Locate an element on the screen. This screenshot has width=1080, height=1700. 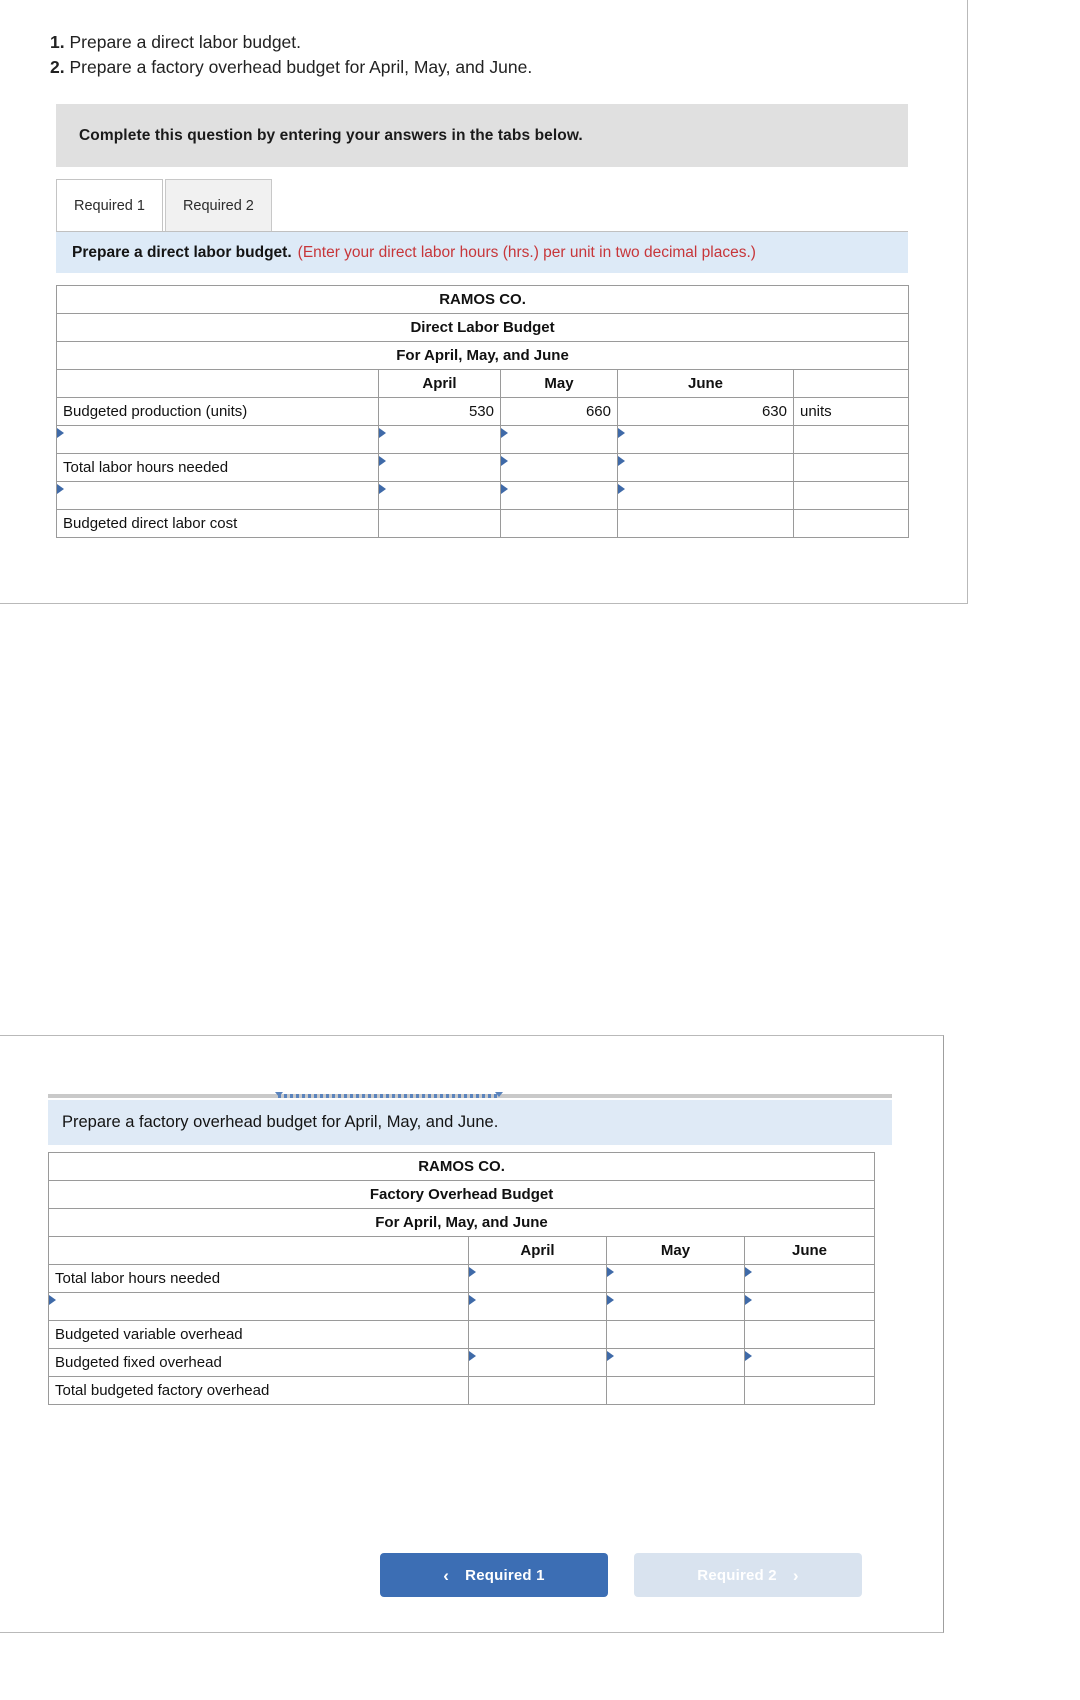
question-item-1: 1. Prepare a direct labor budget. is located at coordinates (291, 42).